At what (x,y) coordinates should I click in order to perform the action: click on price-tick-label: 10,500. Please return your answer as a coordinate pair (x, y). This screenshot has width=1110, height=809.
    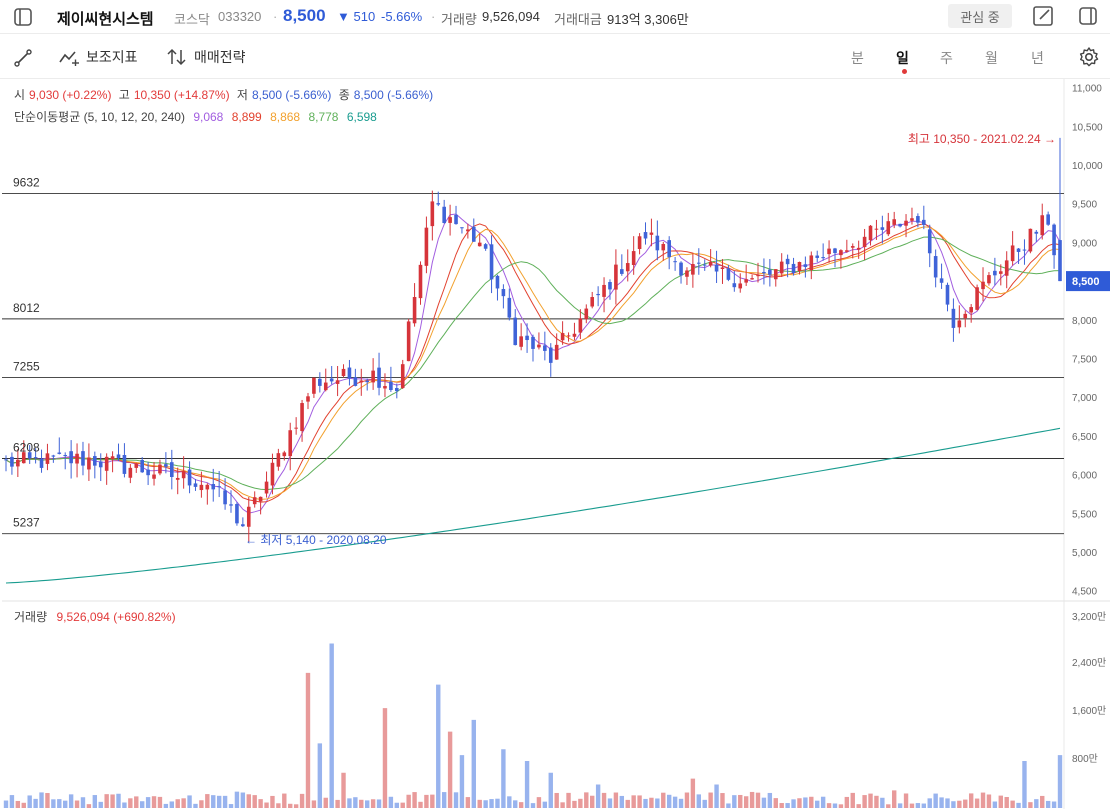
    Looking at the image, I should click on (1087, 127).